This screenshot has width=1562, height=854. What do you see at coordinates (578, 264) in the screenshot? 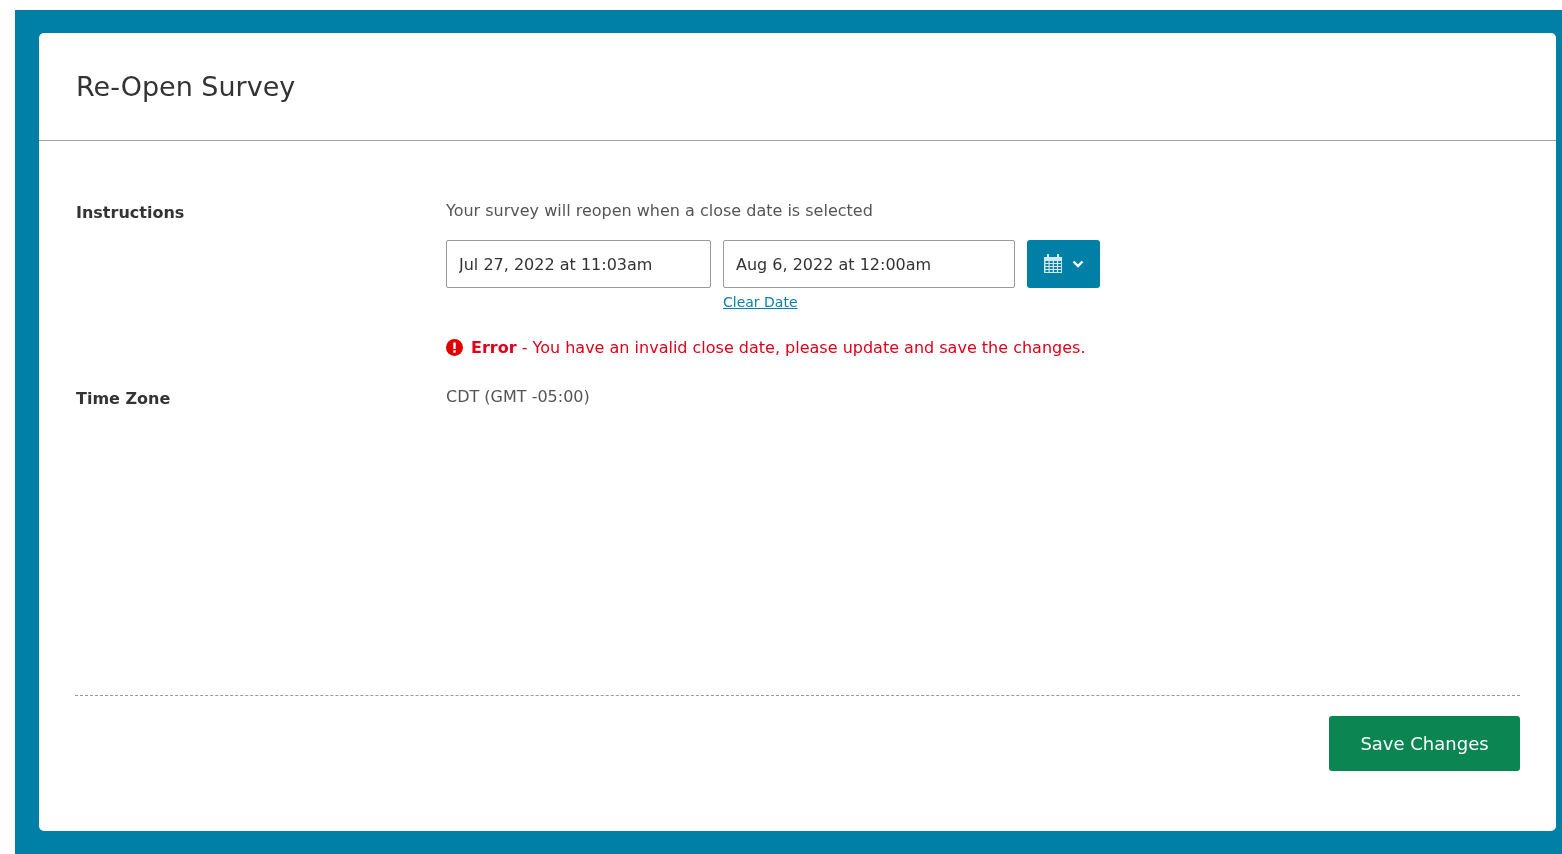
I see `start-date-field: Jul 27, 2022 at 11:03am` at bounding box center [578, 264].